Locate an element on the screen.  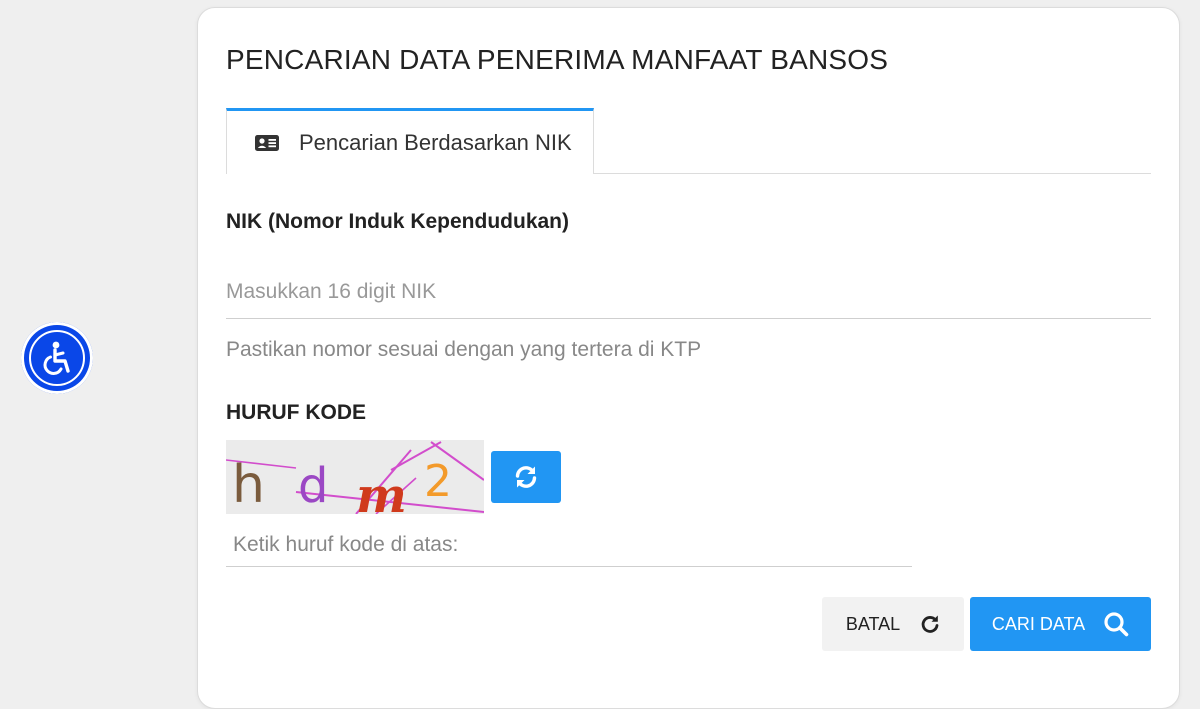
search-button-label: CARI DATA is located at coordinates (1038, 623).